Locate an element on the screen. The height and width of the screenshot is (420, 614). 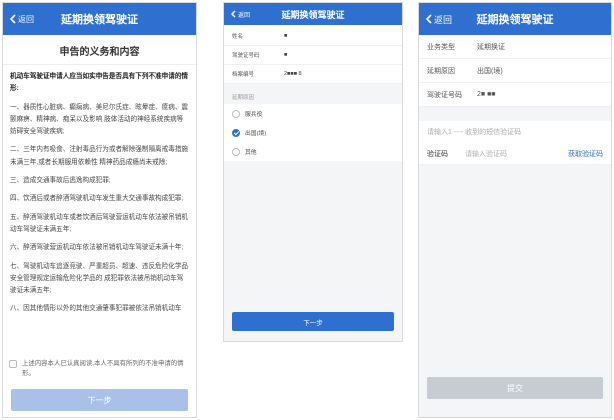
field-label: 业务类型 is located at coordinates (441, 47).